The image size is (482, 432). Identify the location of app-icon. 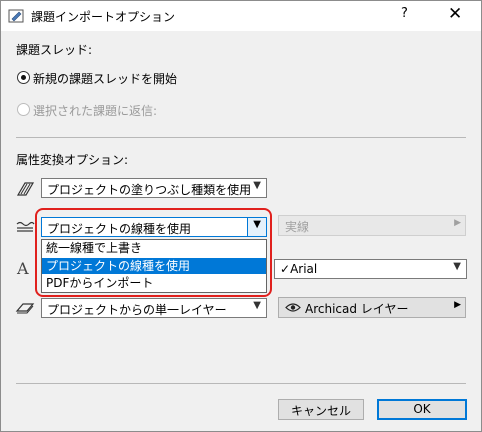
(16, 16).